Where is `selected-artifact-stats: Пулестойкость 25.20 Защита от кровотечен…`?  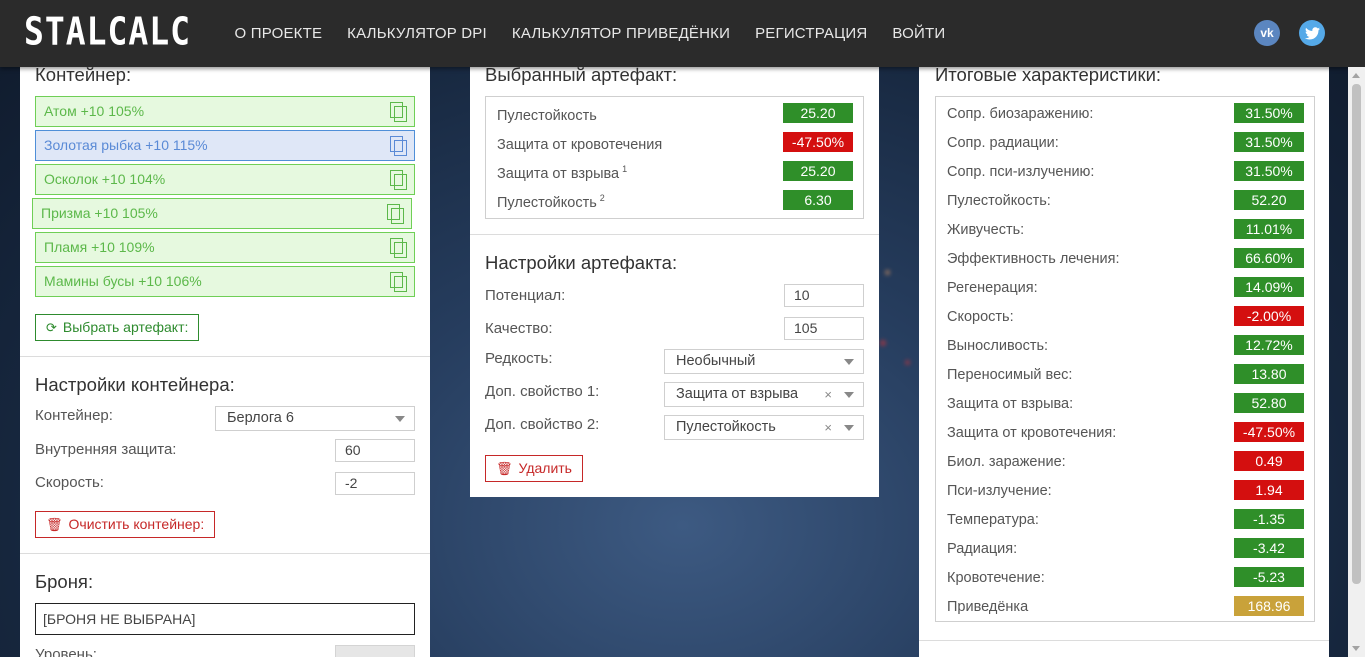
selected-artifact-stats: Пулестойкость 25.20 Защита от кровотечен… is located at coordinates (674, 157).